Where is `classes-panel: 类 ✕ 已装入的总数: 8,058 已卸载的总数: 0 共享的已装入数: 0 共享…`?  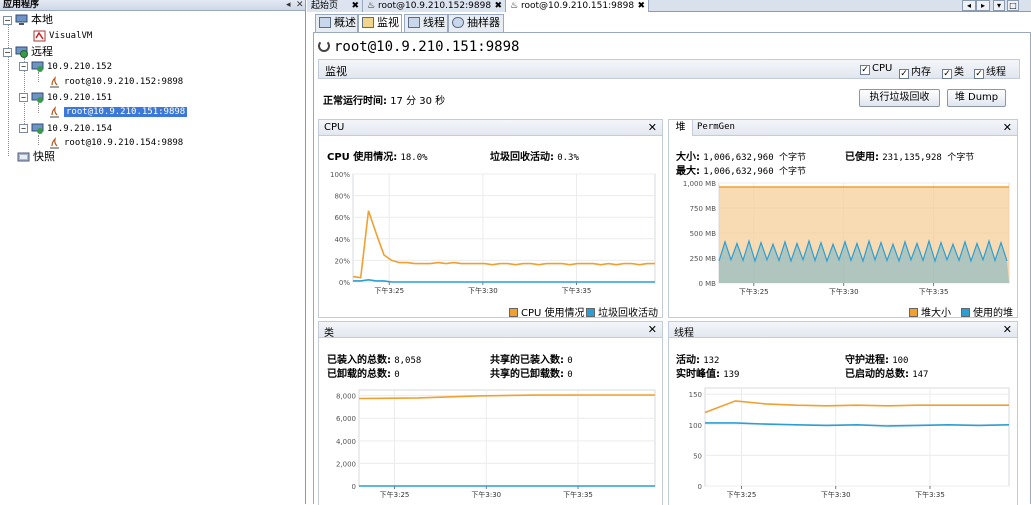
classes-panel: 类 ✕ 已装入的总数: 8,058 已卸载的总数: 0 共享的已装入数: 0 共享… is located at coordinates (490, 413).